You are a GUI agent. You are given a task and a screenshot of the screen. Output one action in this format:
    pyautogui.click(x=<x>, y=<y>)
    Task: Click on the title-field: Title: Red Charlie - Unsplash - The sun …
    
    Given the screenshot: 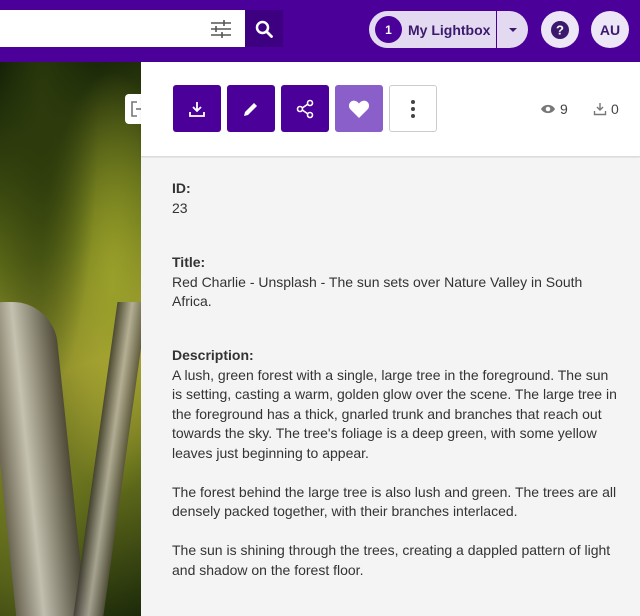 What is the action you would take?
    pyautogui.click(x=396, y=283)
    